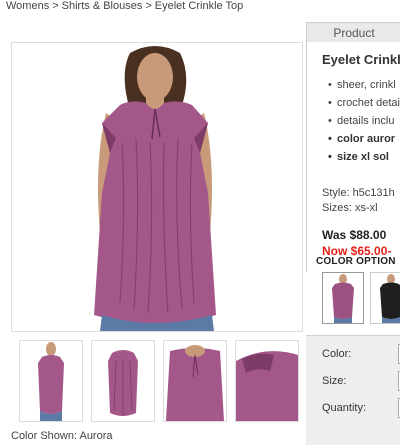  I want to click on tab-product: Product, so click(353, 32).